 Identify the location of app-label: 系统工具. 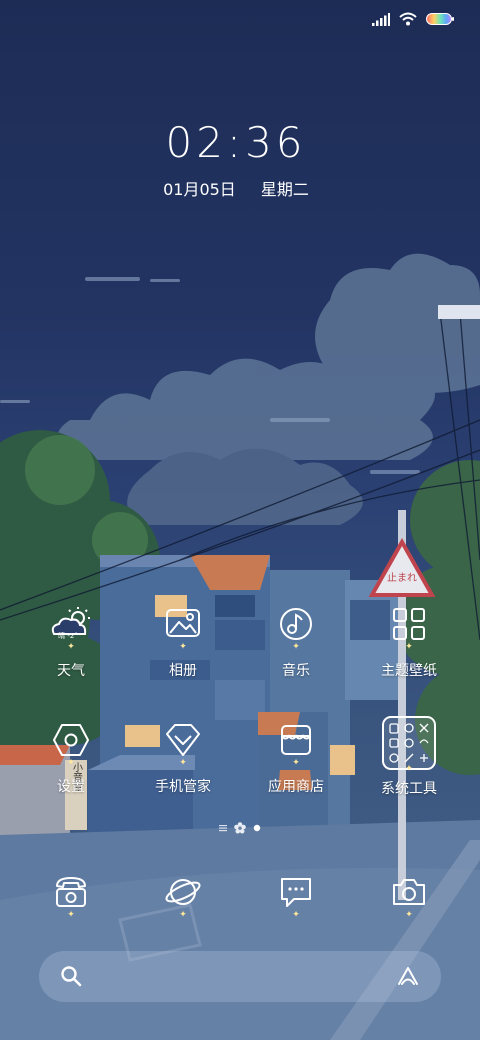
(409, 789).